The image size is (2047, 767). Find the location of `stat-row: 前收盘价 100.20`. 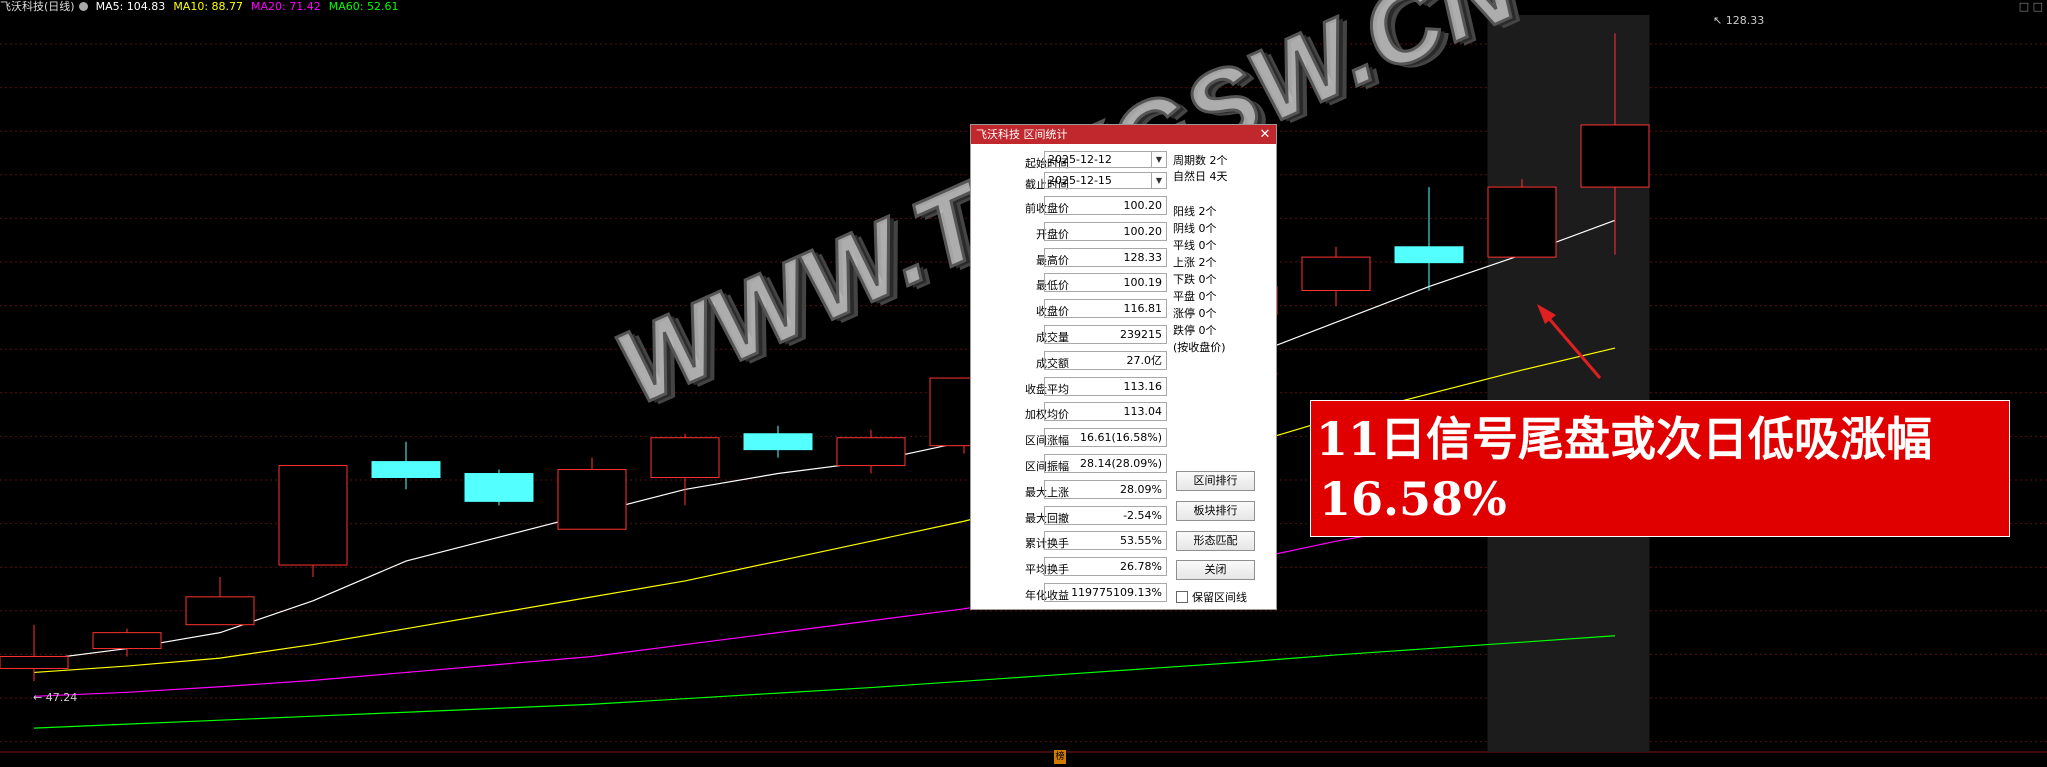

stat-row: 前收盘价 100.20 is located at coordinates (1078, 207).